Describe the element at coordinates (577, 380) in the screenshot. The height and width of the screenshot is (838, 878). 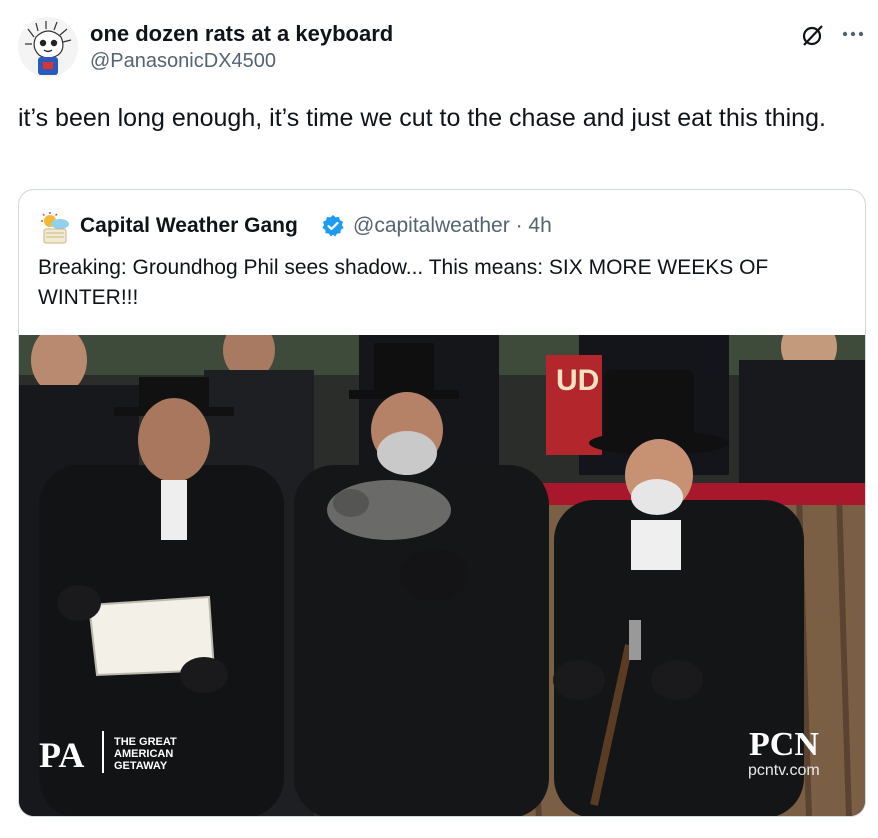
I see `sign-text: UD` at that location.